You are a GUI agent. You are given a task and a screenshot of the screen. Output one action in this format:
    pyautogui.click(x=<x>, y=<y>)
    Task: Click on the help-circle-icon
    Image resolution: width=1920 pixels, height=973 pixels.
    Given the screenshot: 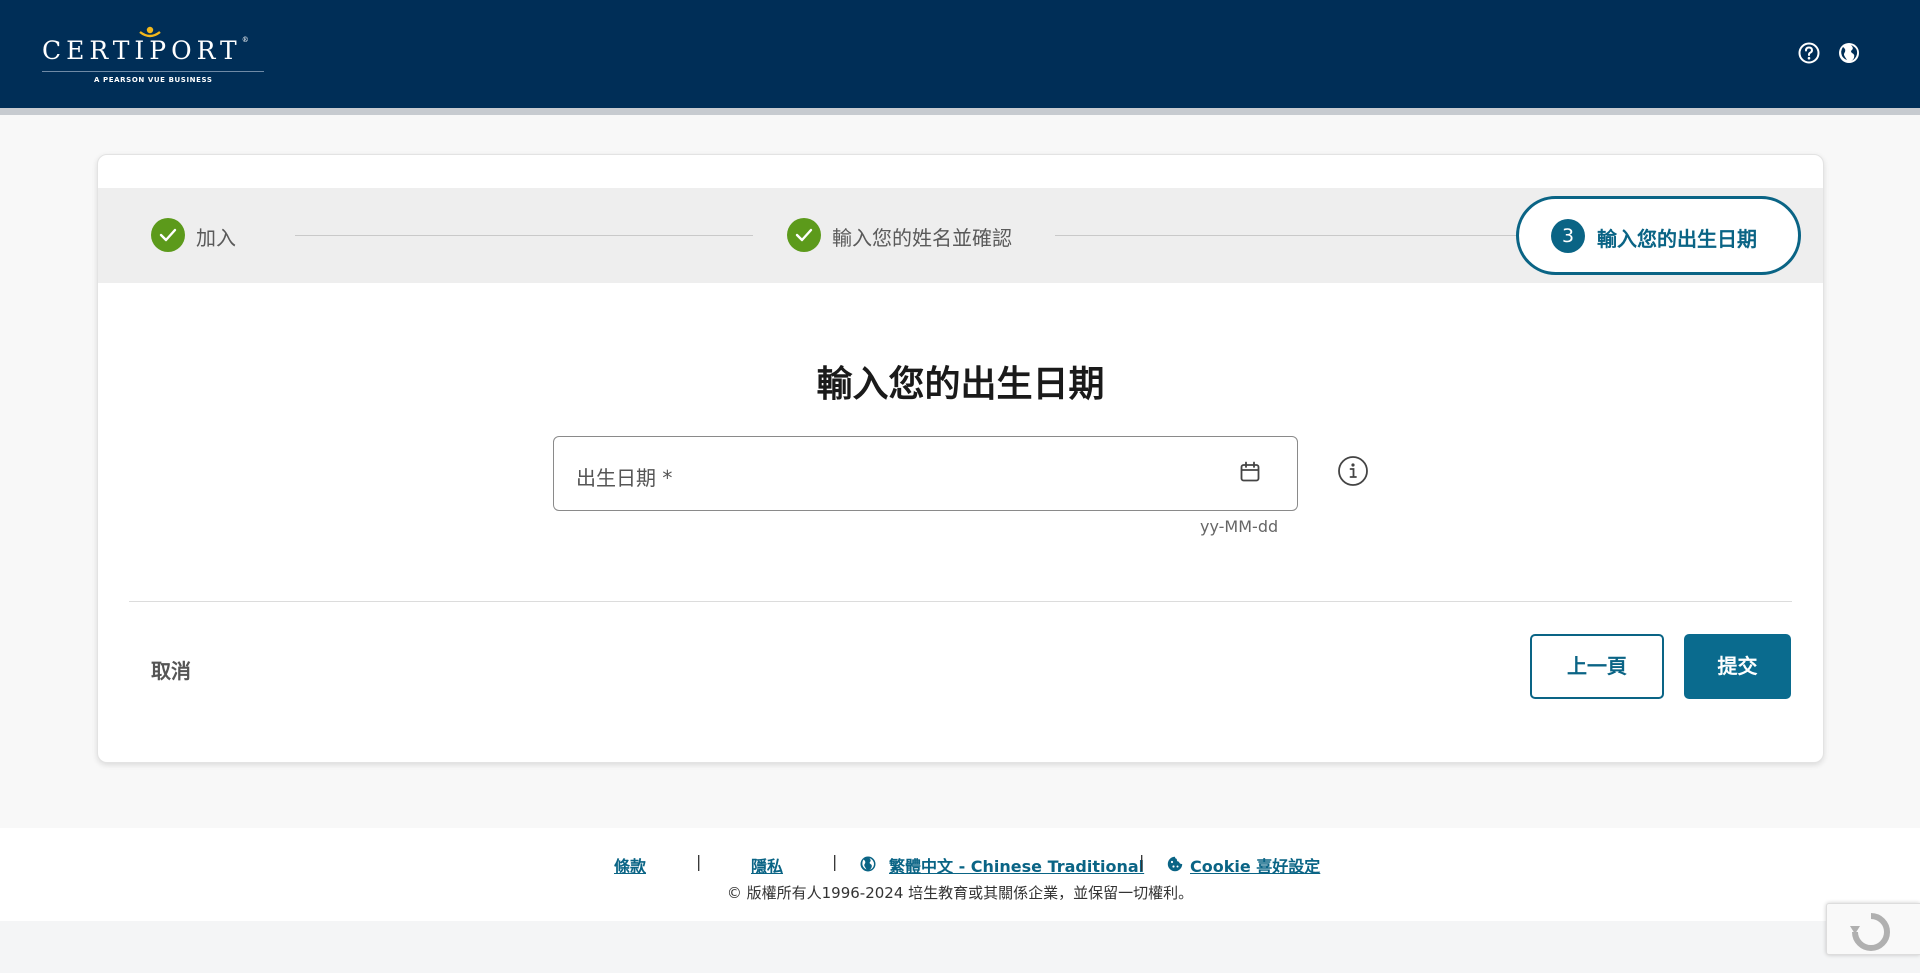 What is the action you would take?
    pyautogui.click(x=1809, y=53)
    